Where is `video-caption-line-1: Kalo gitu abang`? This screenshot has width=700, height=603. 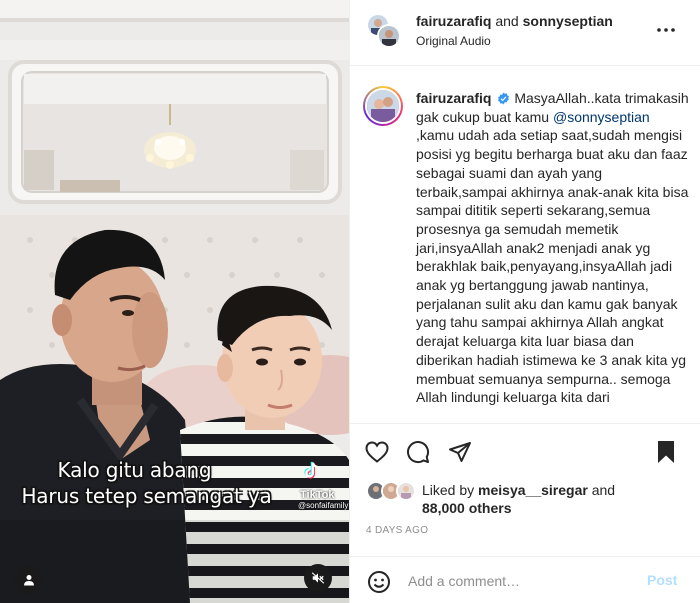
video-caption-line-1: Kalo gitu abang is located at coordinates (134, 470).